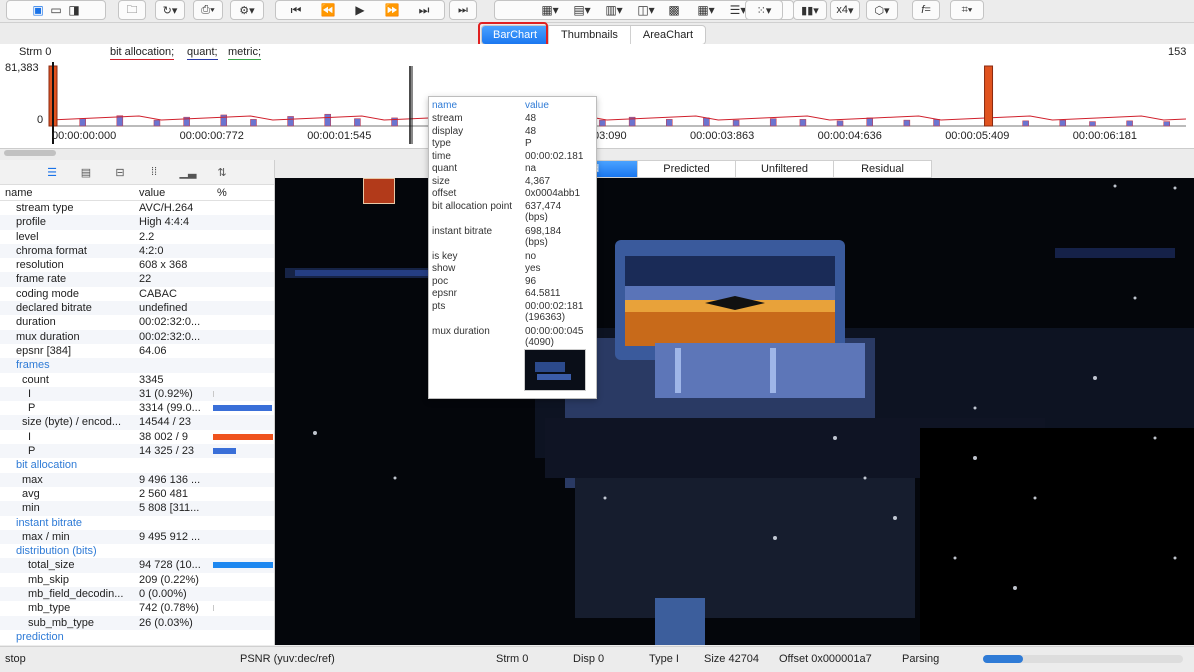 This screenshot has width=1194, height=672. I want to click on info-row: level 2.2, so click(137, 237).